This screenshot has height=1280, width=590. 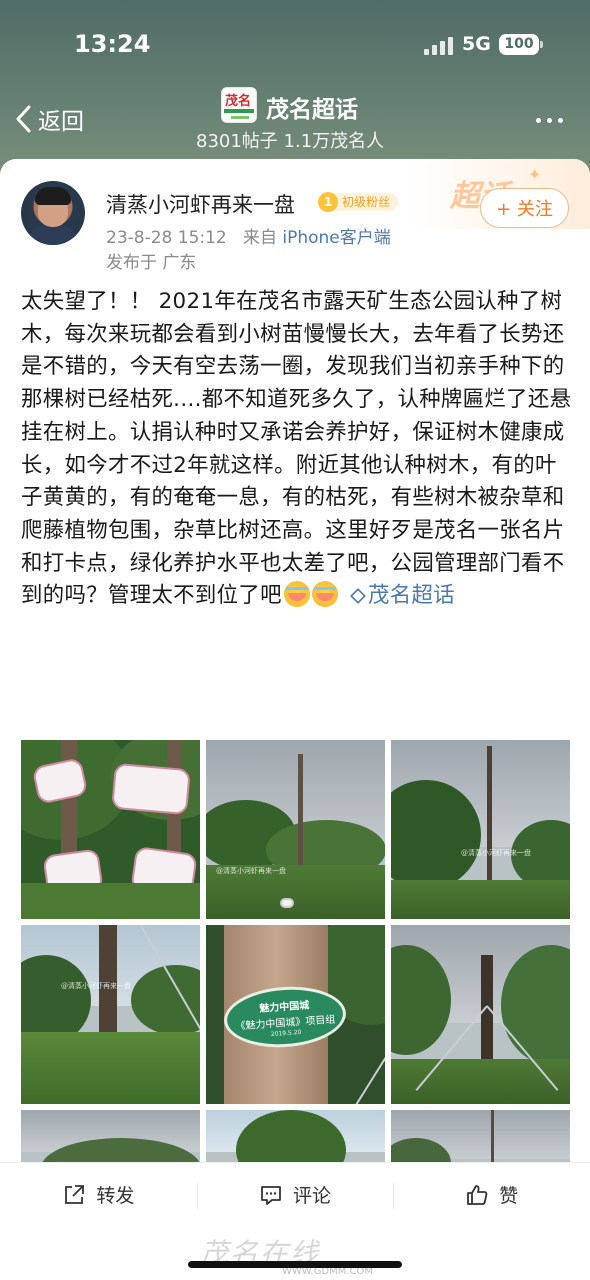 I want to click on photo-5: 魅力中国城 《魅力中国城》项目组 2019.5.20, so click(x=295, y=1014).